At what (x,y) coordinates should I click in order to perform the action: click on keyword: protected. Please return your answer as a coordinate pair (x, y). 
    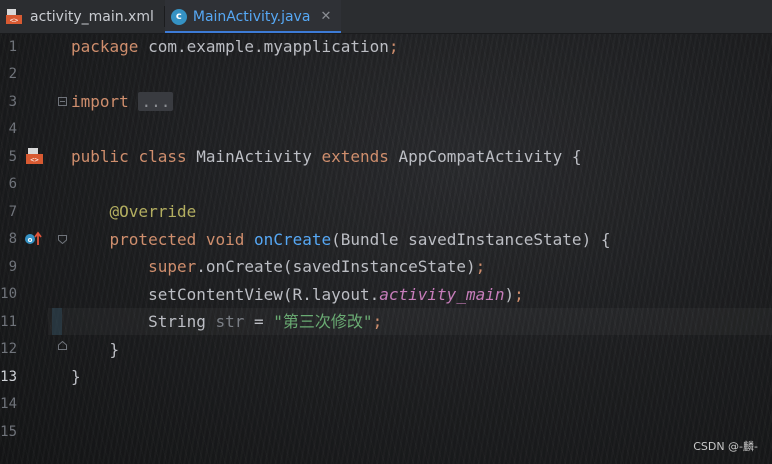
    Looking at the image, I should click on (153, 239).